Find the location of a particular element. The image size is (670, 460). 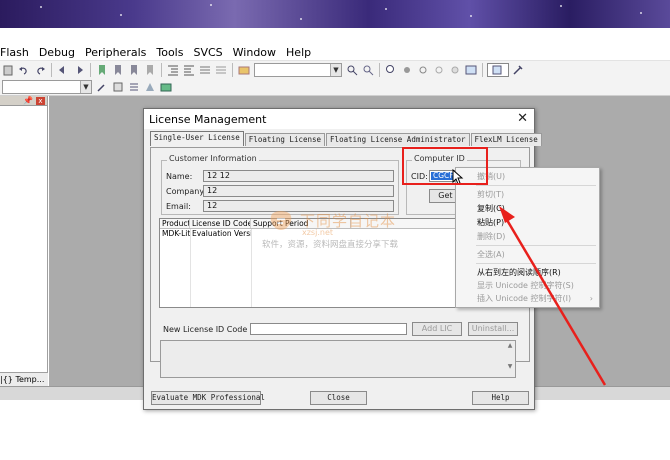

tab-flexlm-license: FlexLM License is located at coordinates (506, 139).